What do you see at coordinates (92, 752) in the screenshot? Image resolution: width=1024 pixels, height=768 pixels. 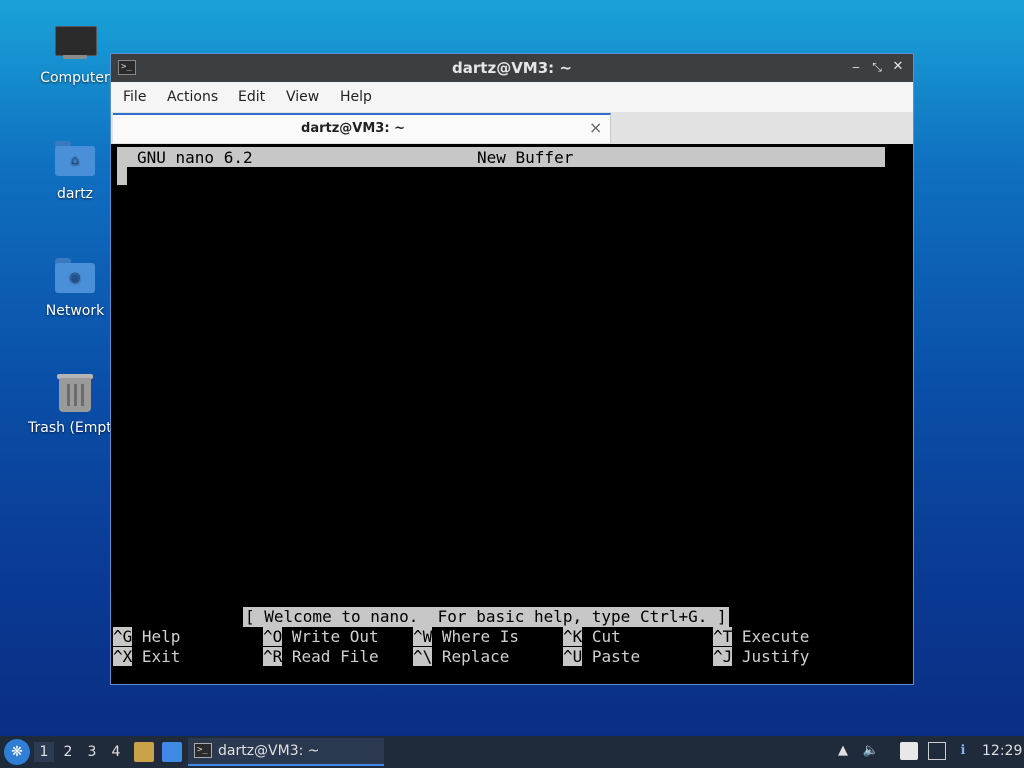 I see `workspace-3: 3` at bounding box center [92, 752].